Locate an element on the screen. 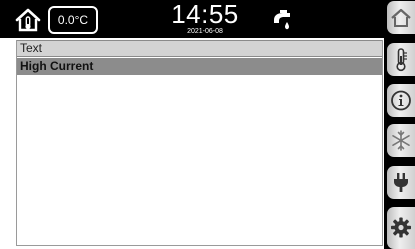 The height and width of the screenshot is (249, 415). clock-date: 2021-06-08 is located at coordinates (205, 31).